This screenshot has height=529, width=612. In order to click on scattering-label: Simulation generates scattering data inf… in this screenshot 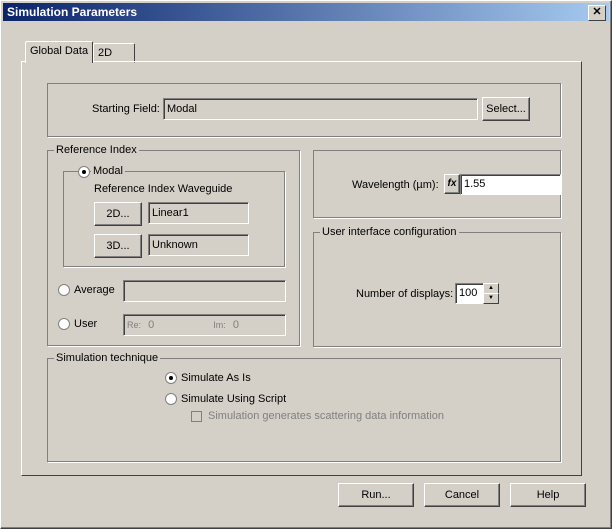, I will do `click(326, 416)`.